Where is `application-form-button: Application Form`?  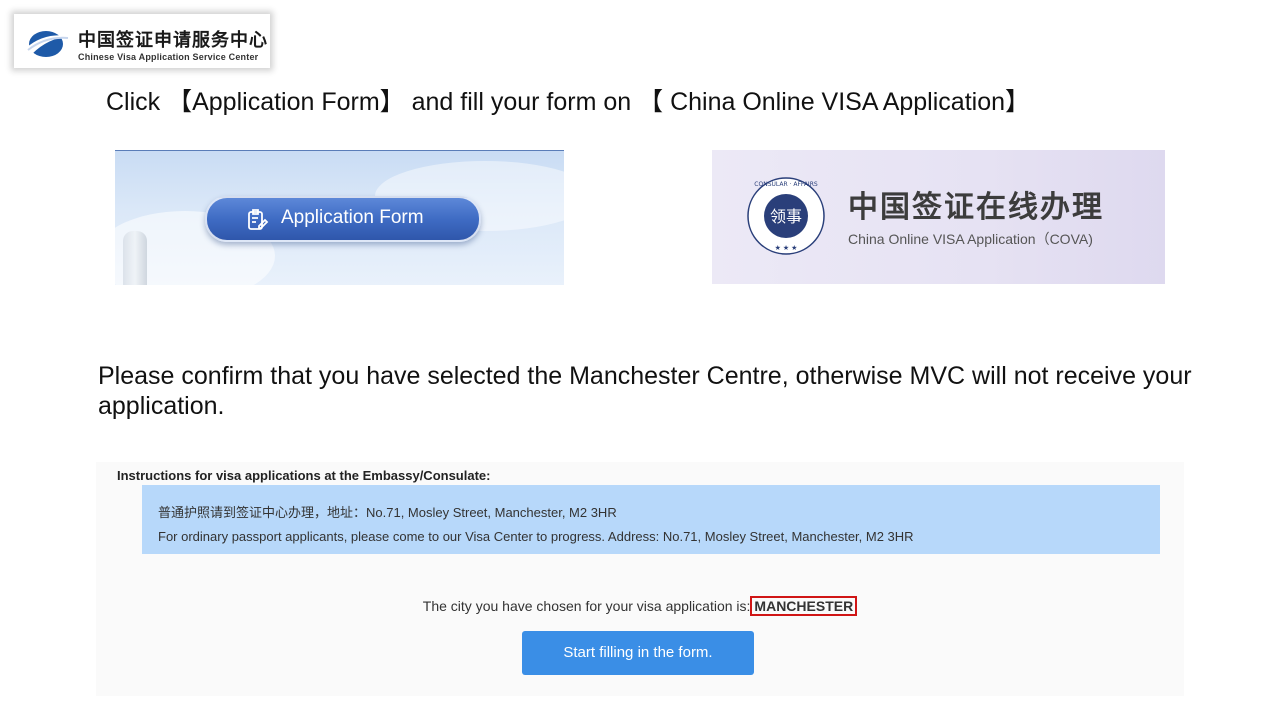
application-form-button: Application Form is located at coordinates (343, 219).